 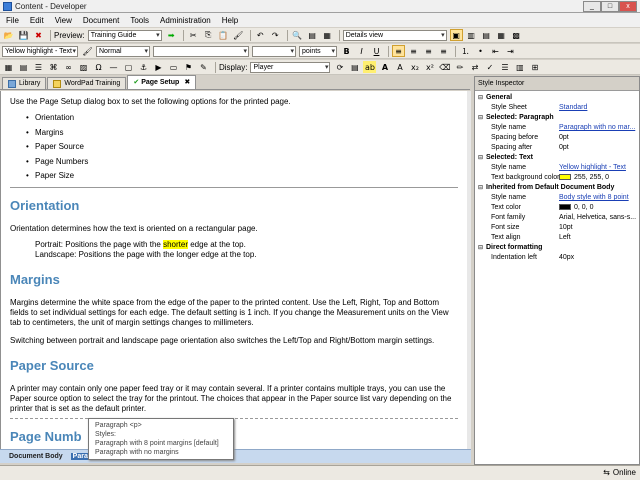 What do you see at coordinates (208, 35) in the screenshot?
I see `copy-icon: ⎘` at bounding box center [208, 35].